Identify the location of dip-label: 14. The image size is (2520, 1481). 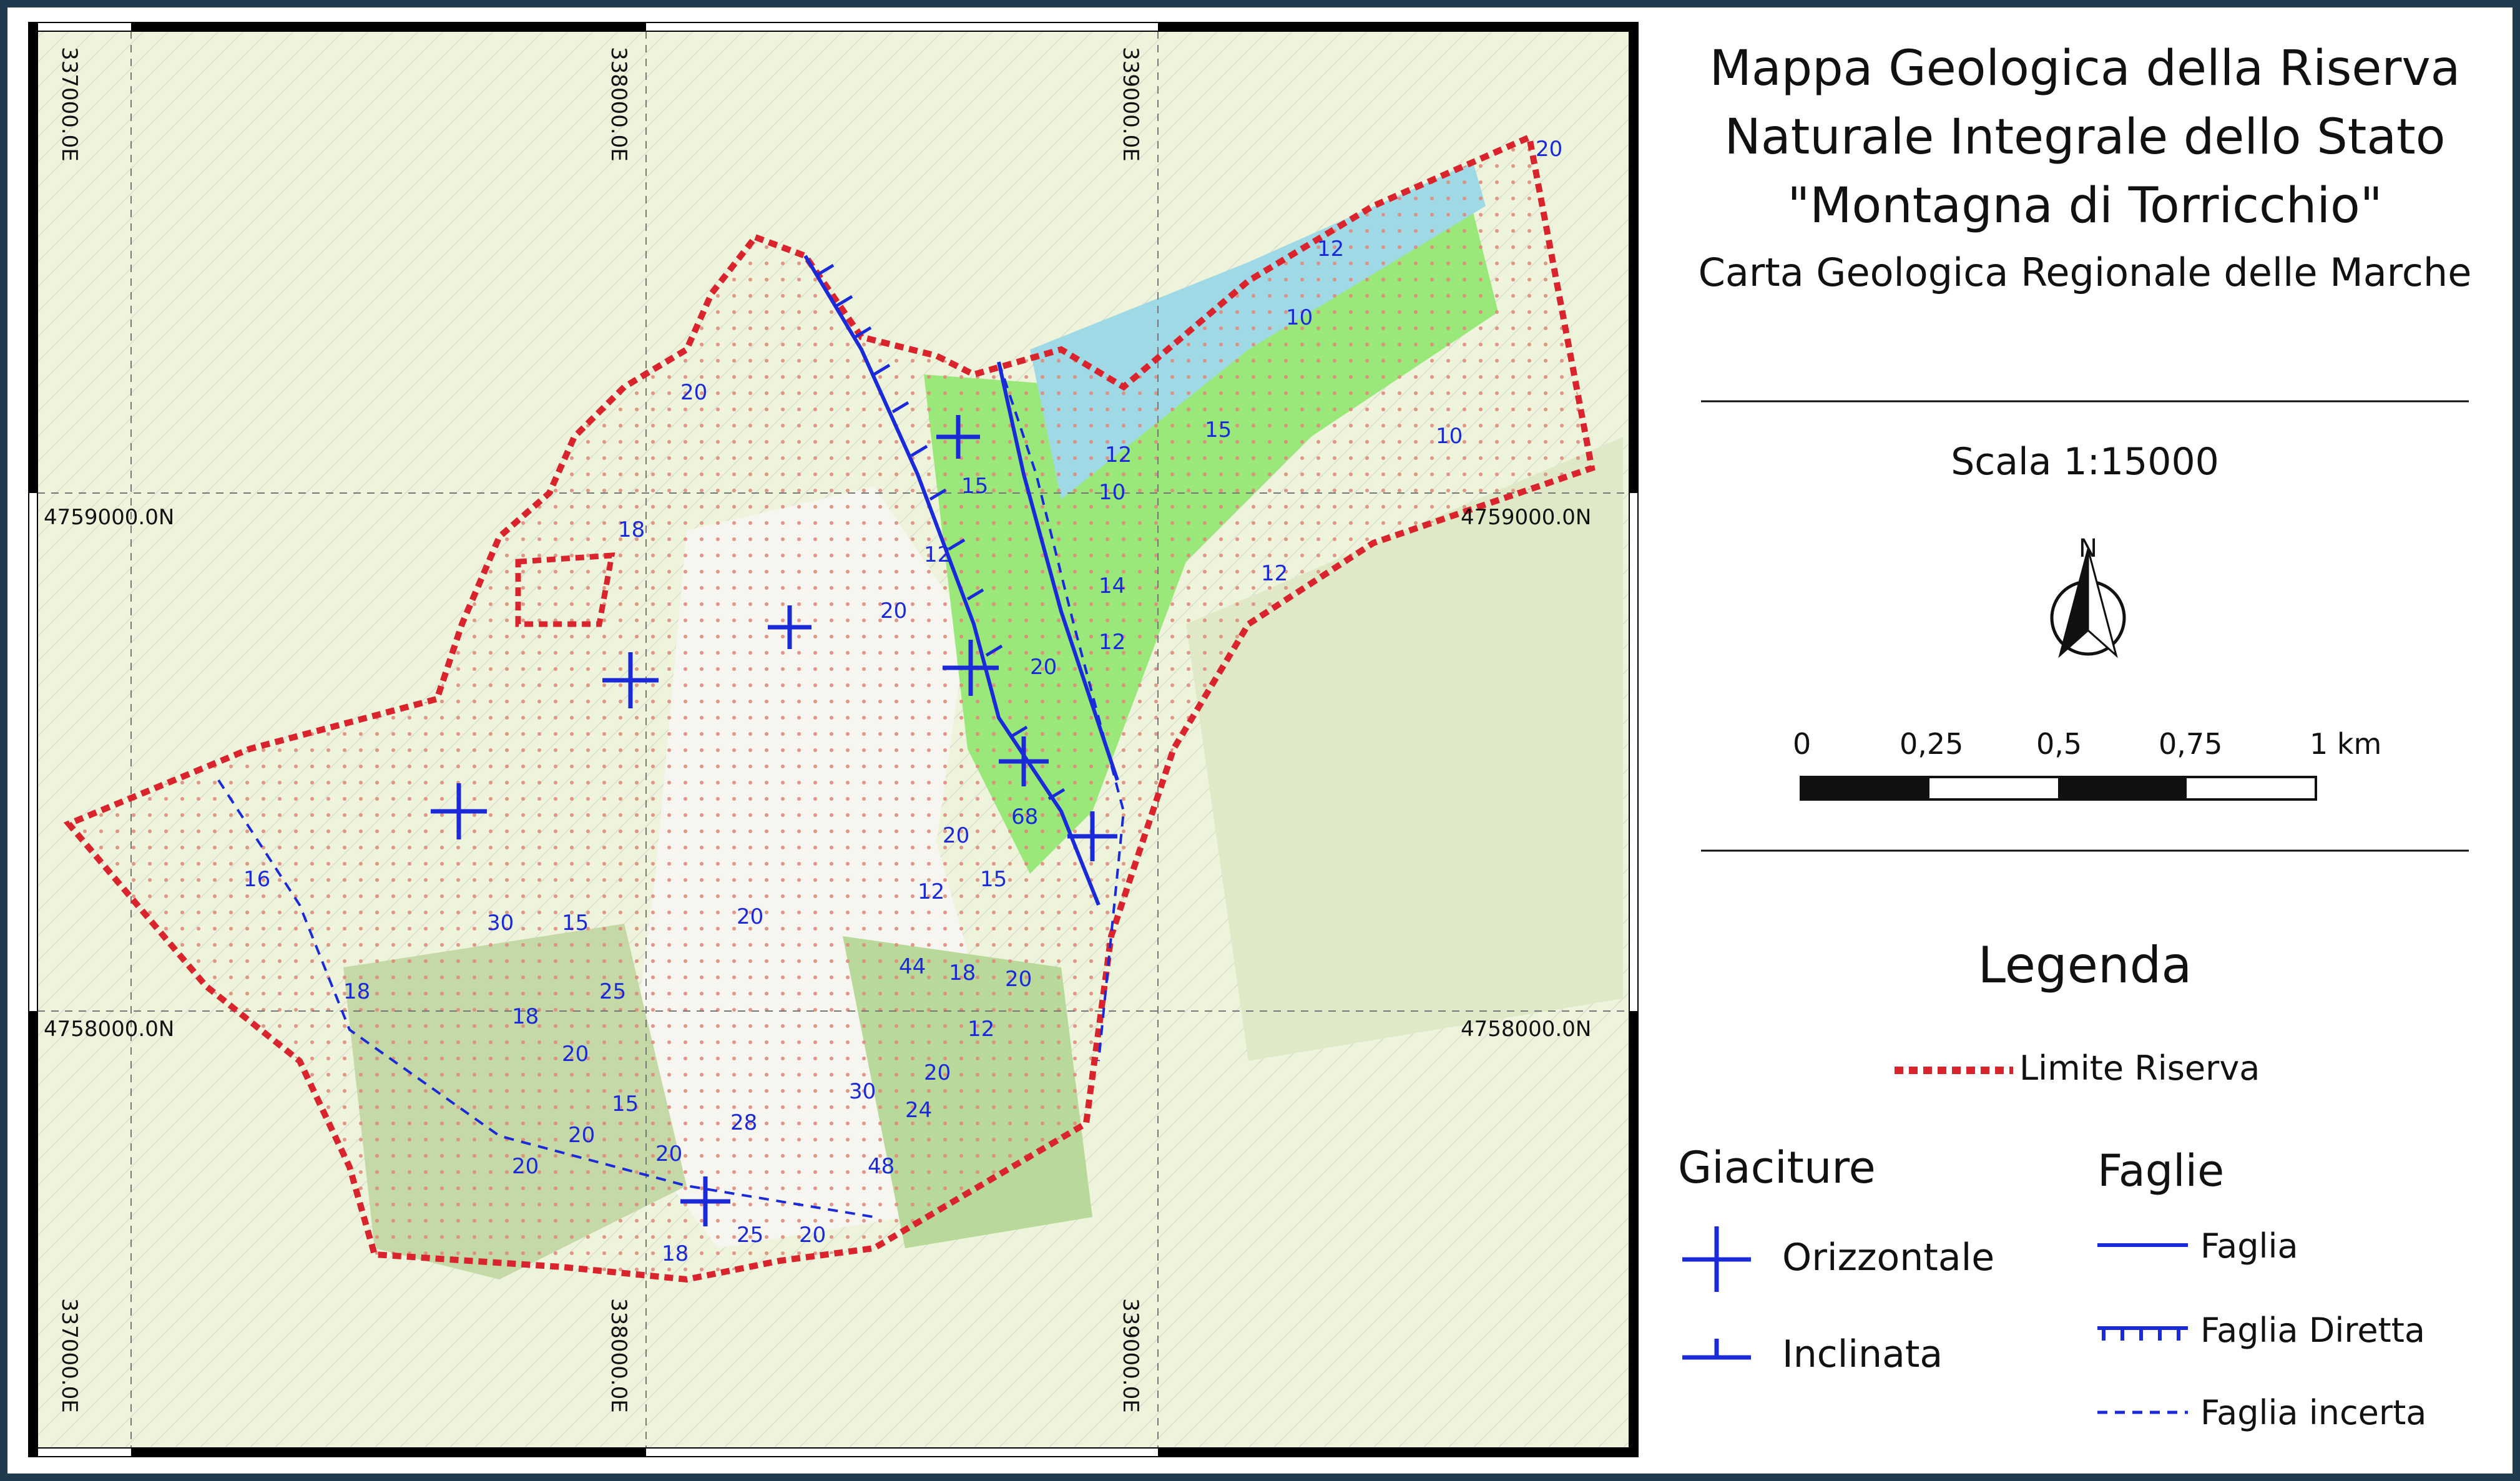
(1112, 586).